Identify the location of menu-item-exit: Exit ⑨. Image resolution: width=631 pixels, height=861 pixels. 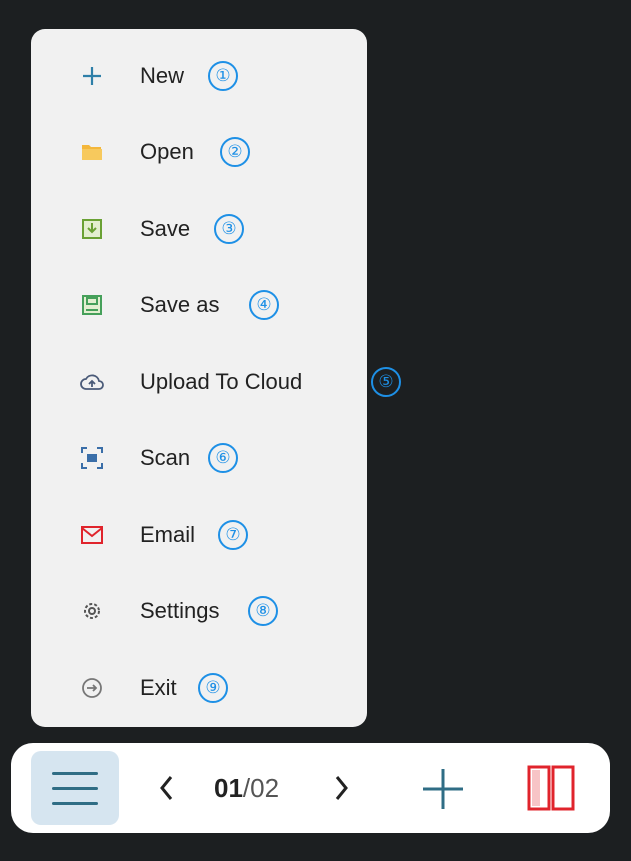
(199, 688).